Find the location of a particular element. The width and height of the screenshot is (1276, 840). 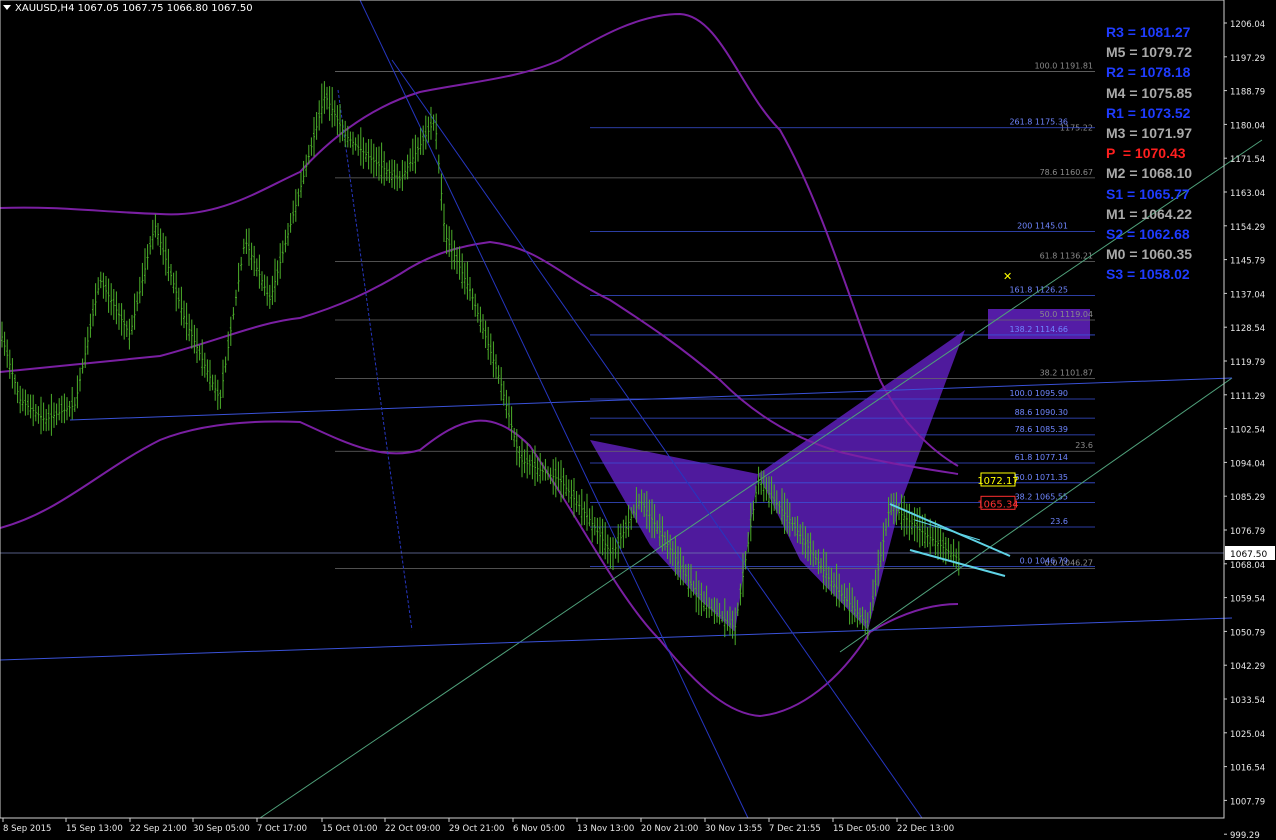

time-axis-label-10: 20 Nov 21:00 is located at coordinates (669, 829).